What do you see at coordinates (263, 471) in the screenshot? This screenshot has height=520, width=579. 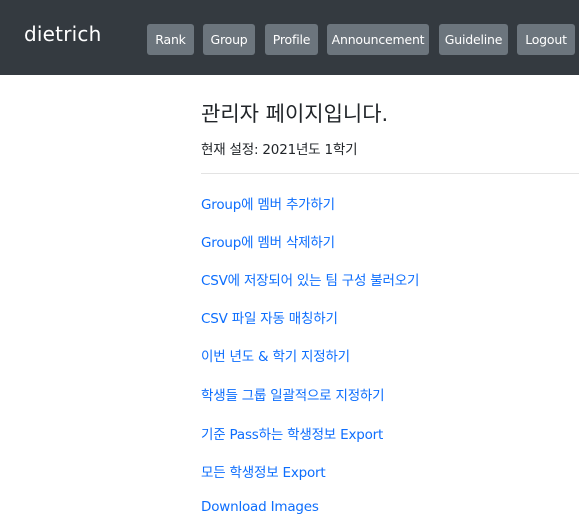 I see `export-all-students-link: 모든 학생정보 Export` at bounding box center [263, 471].